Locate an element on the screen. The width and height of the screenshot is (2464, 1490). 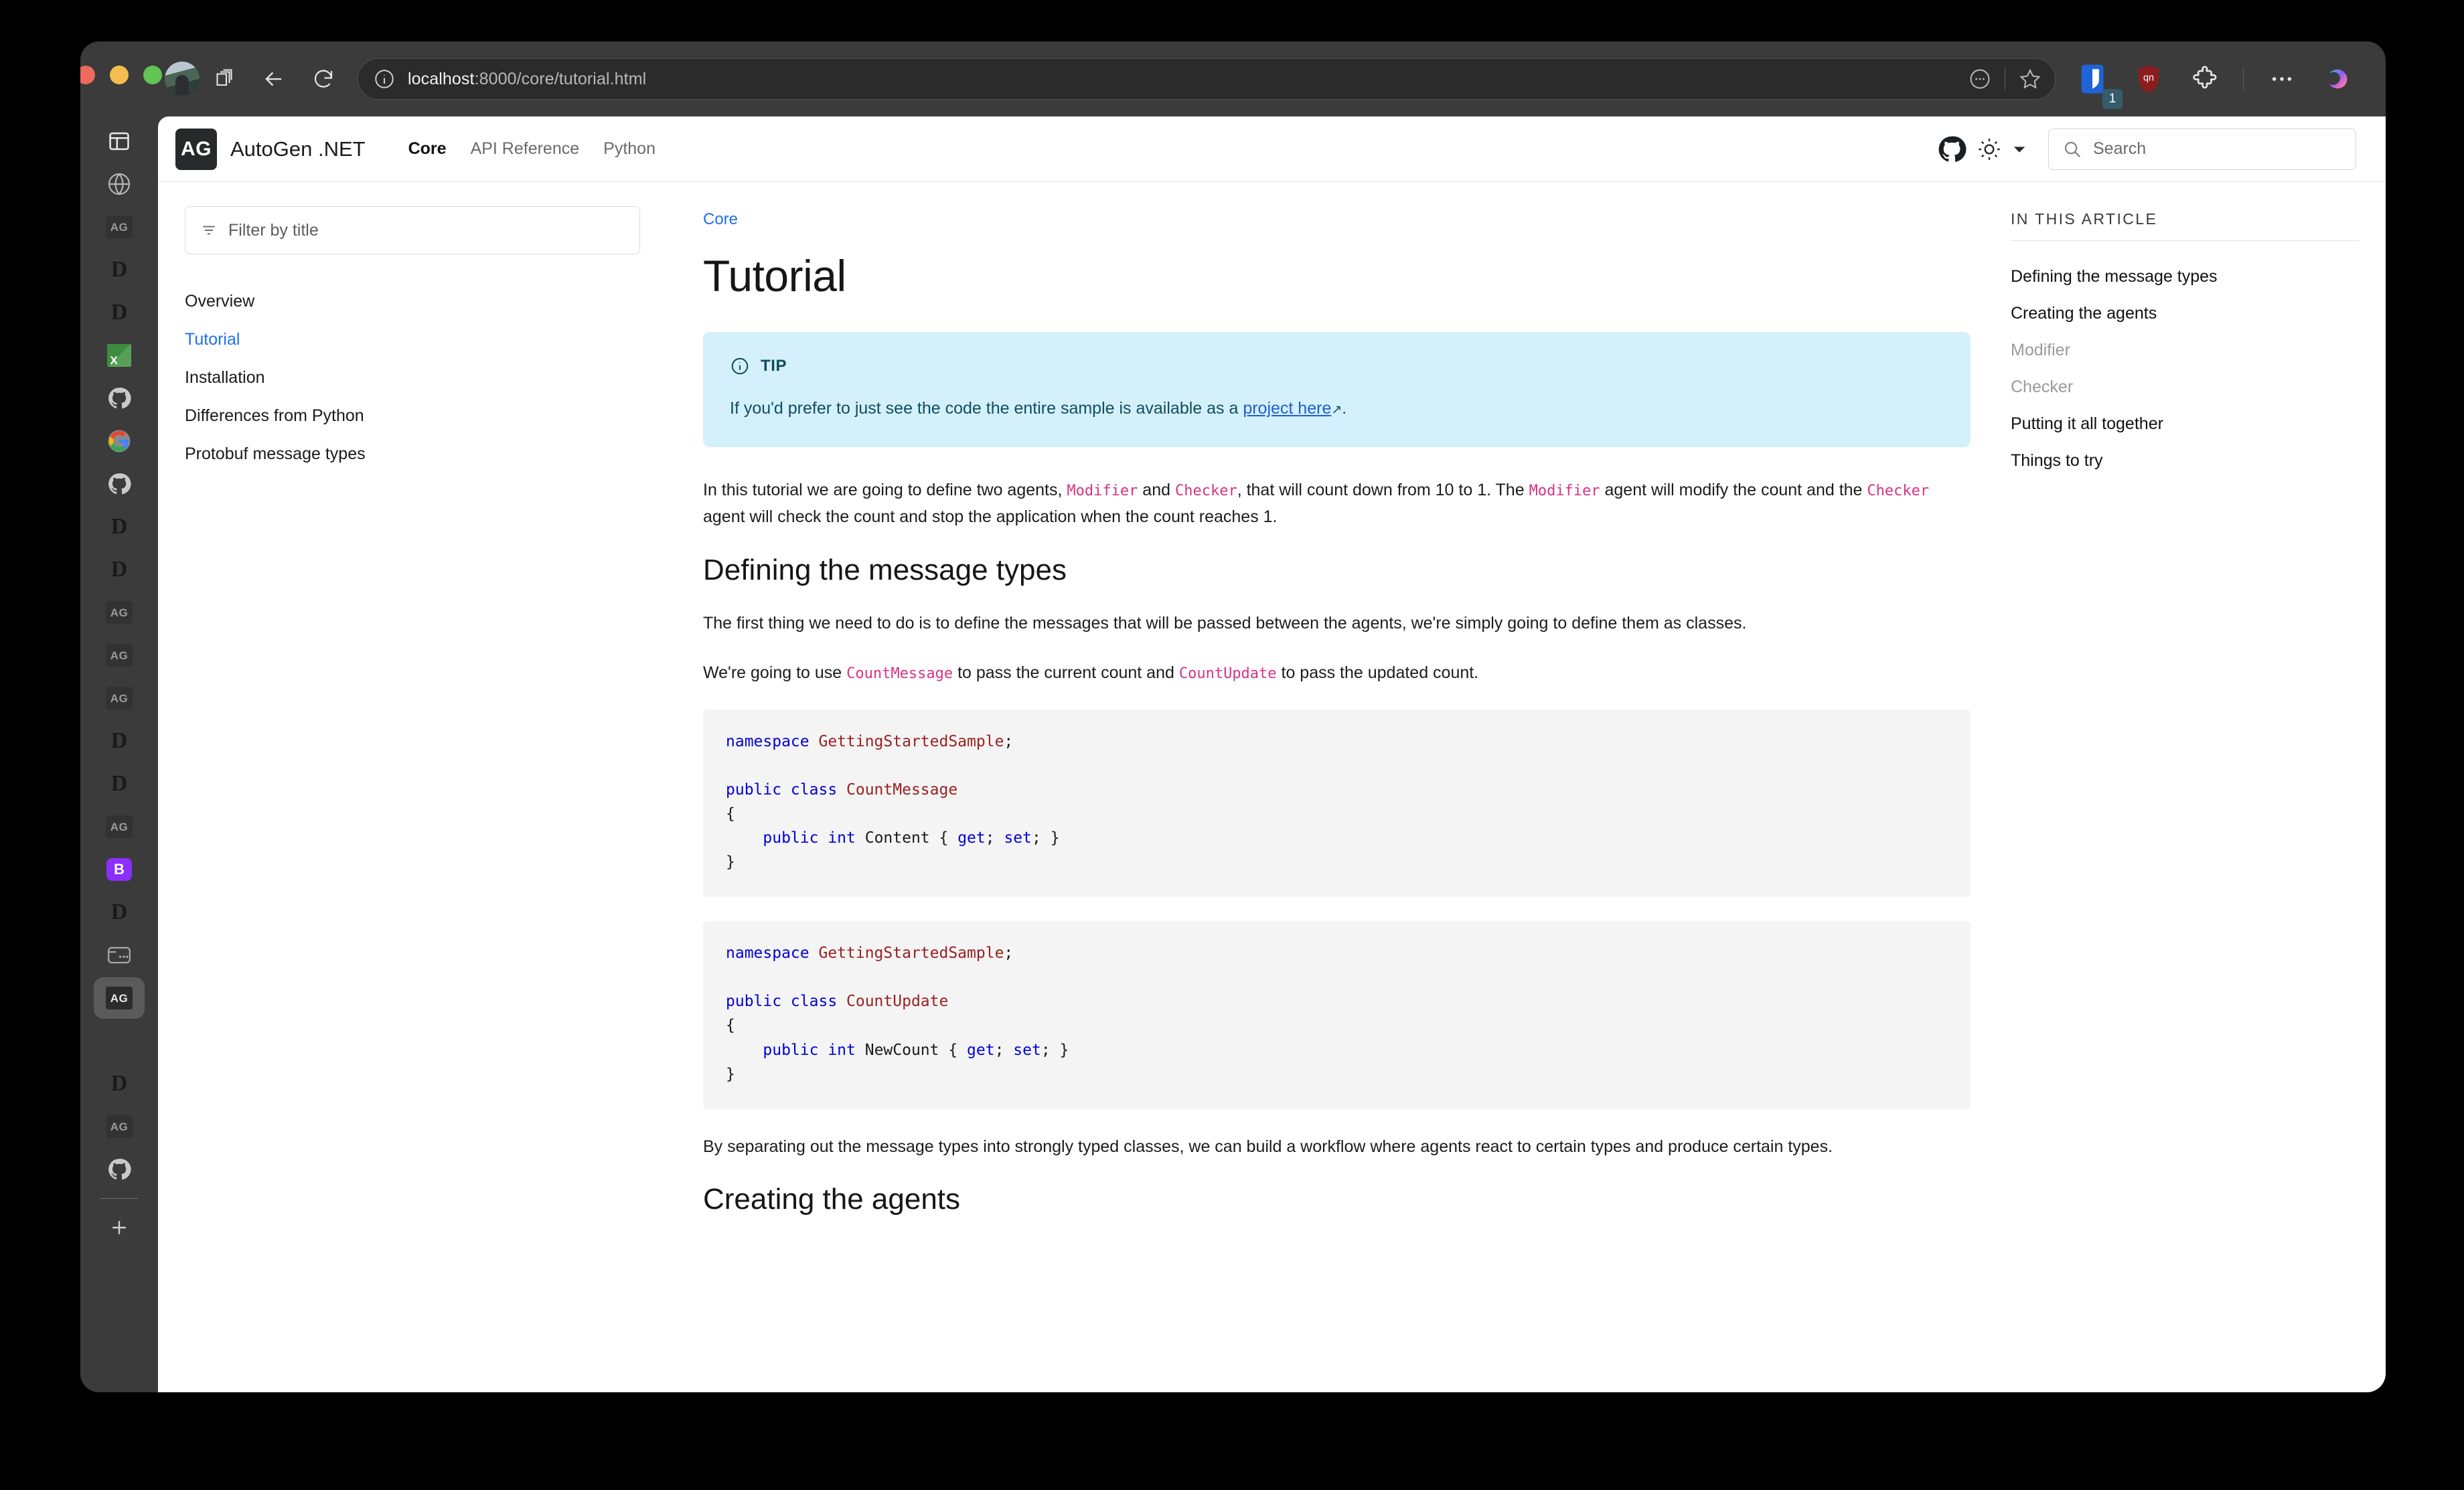
topnav-api-reference: API Reference is located at coordinates (525, 149).